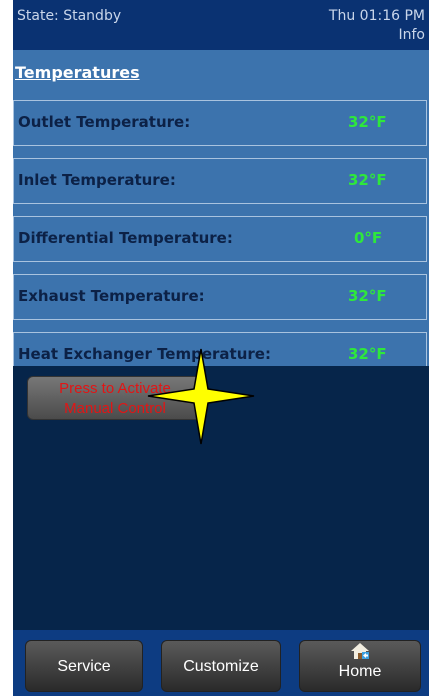 Image resolution: width=431 pixels, height=696 pixels. What do you see at coordinates (360, 671) in the screenshot?
I see `home-label: Home` at bounding box center [360, 671].